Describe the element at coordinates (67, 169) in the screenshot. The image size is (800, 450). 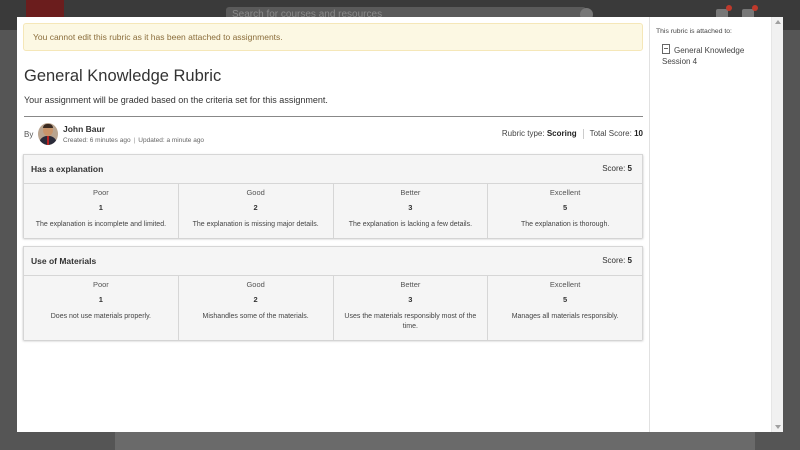
I see `criterion-title: Has a explanation` at that location.